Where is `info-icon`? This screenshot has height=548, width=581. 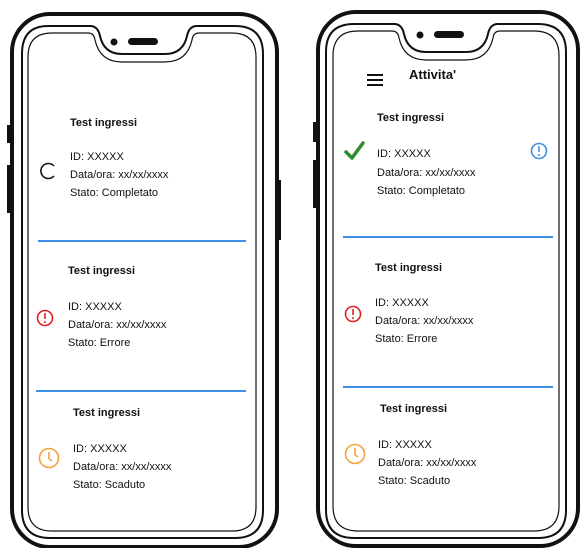 info-icon is located at coordinates (539, 151).